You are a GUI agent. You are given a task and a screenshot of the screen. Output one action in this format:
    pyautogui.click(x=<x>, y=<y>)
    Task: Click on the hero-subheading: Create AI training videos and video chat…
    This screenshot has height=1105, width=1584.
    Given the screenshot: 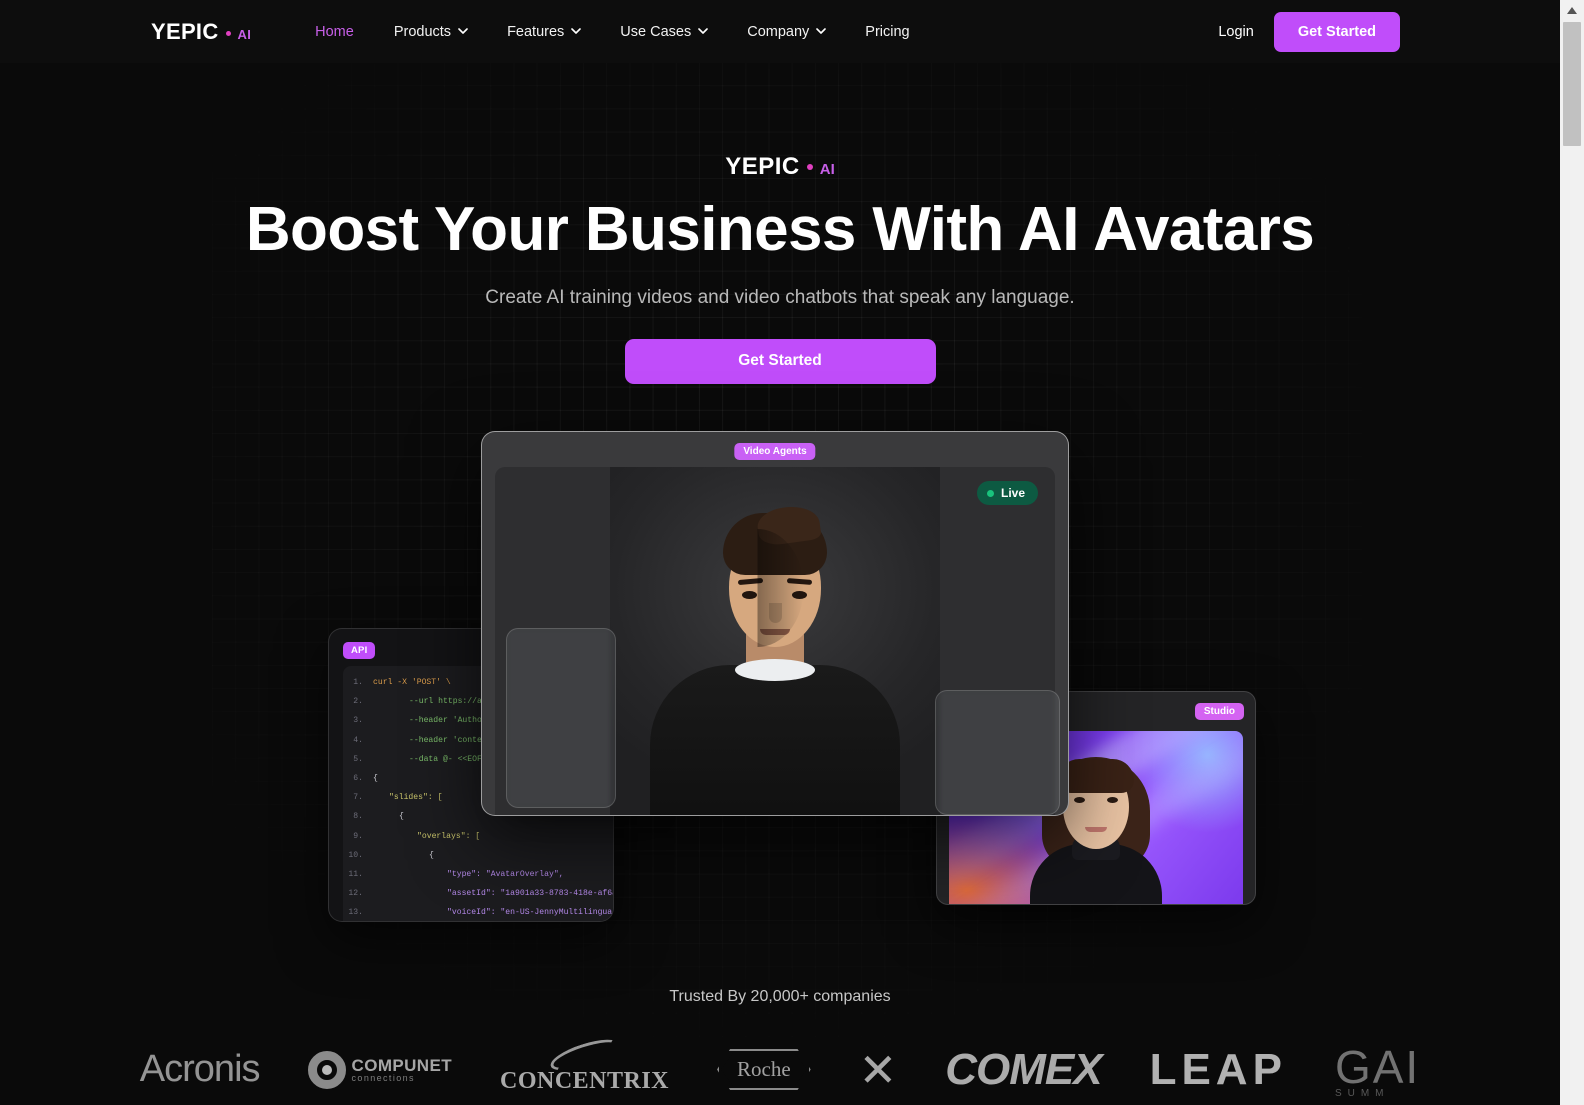 What is the action you would take?
    pyautogui.click(x=780, y=297)
    